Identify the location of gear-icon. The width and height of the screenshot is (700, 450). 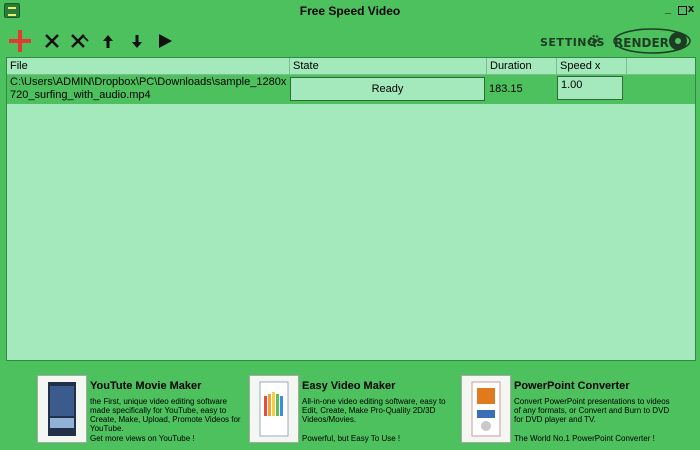
(595, 41).